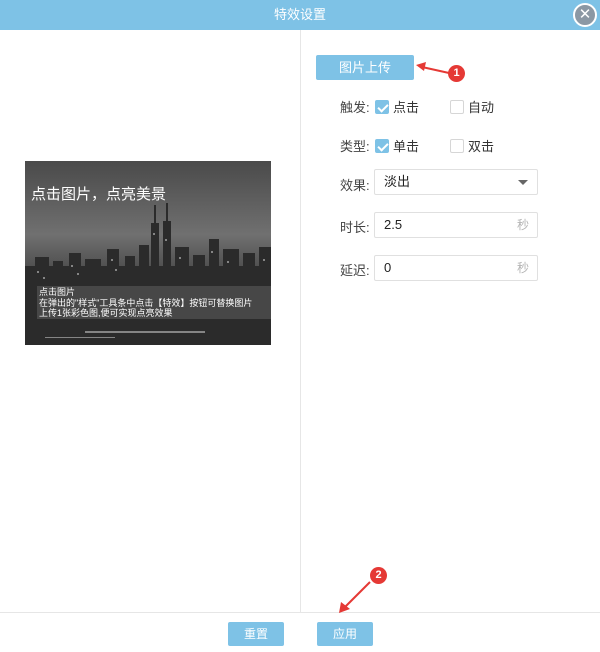  I want to click on reset-button: 重置, so click(256, 634).